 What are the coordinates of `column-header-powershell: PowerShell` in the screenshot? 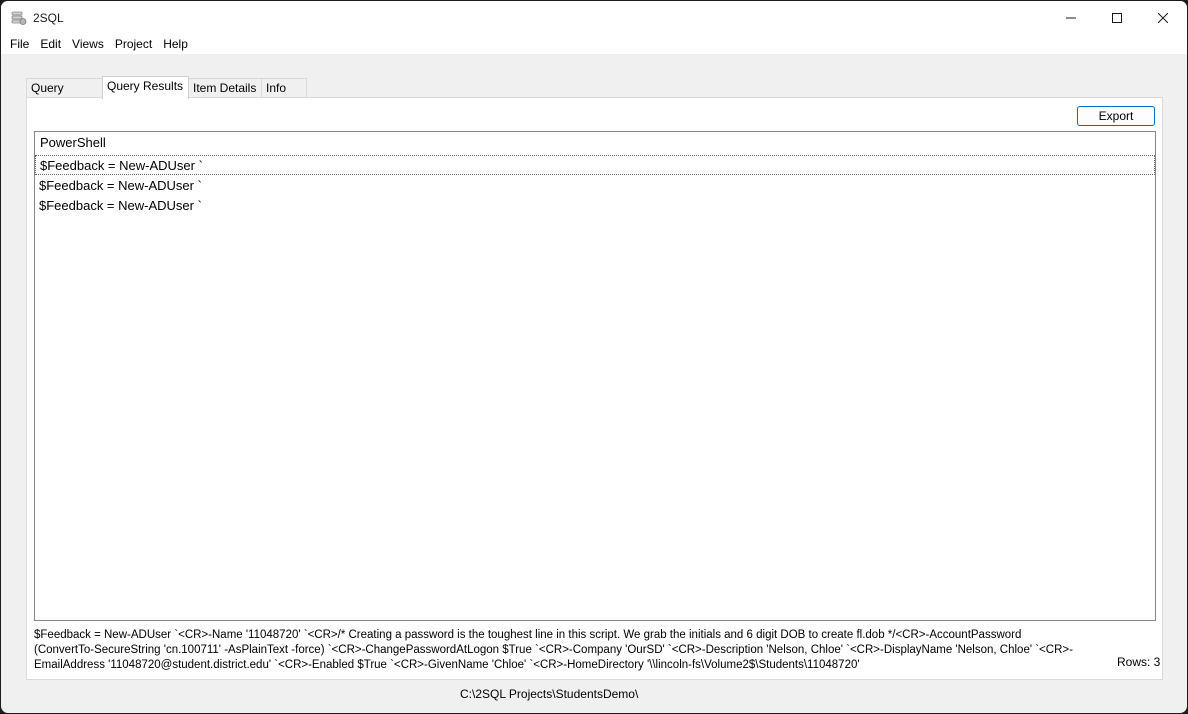 It's located at (595, 143).